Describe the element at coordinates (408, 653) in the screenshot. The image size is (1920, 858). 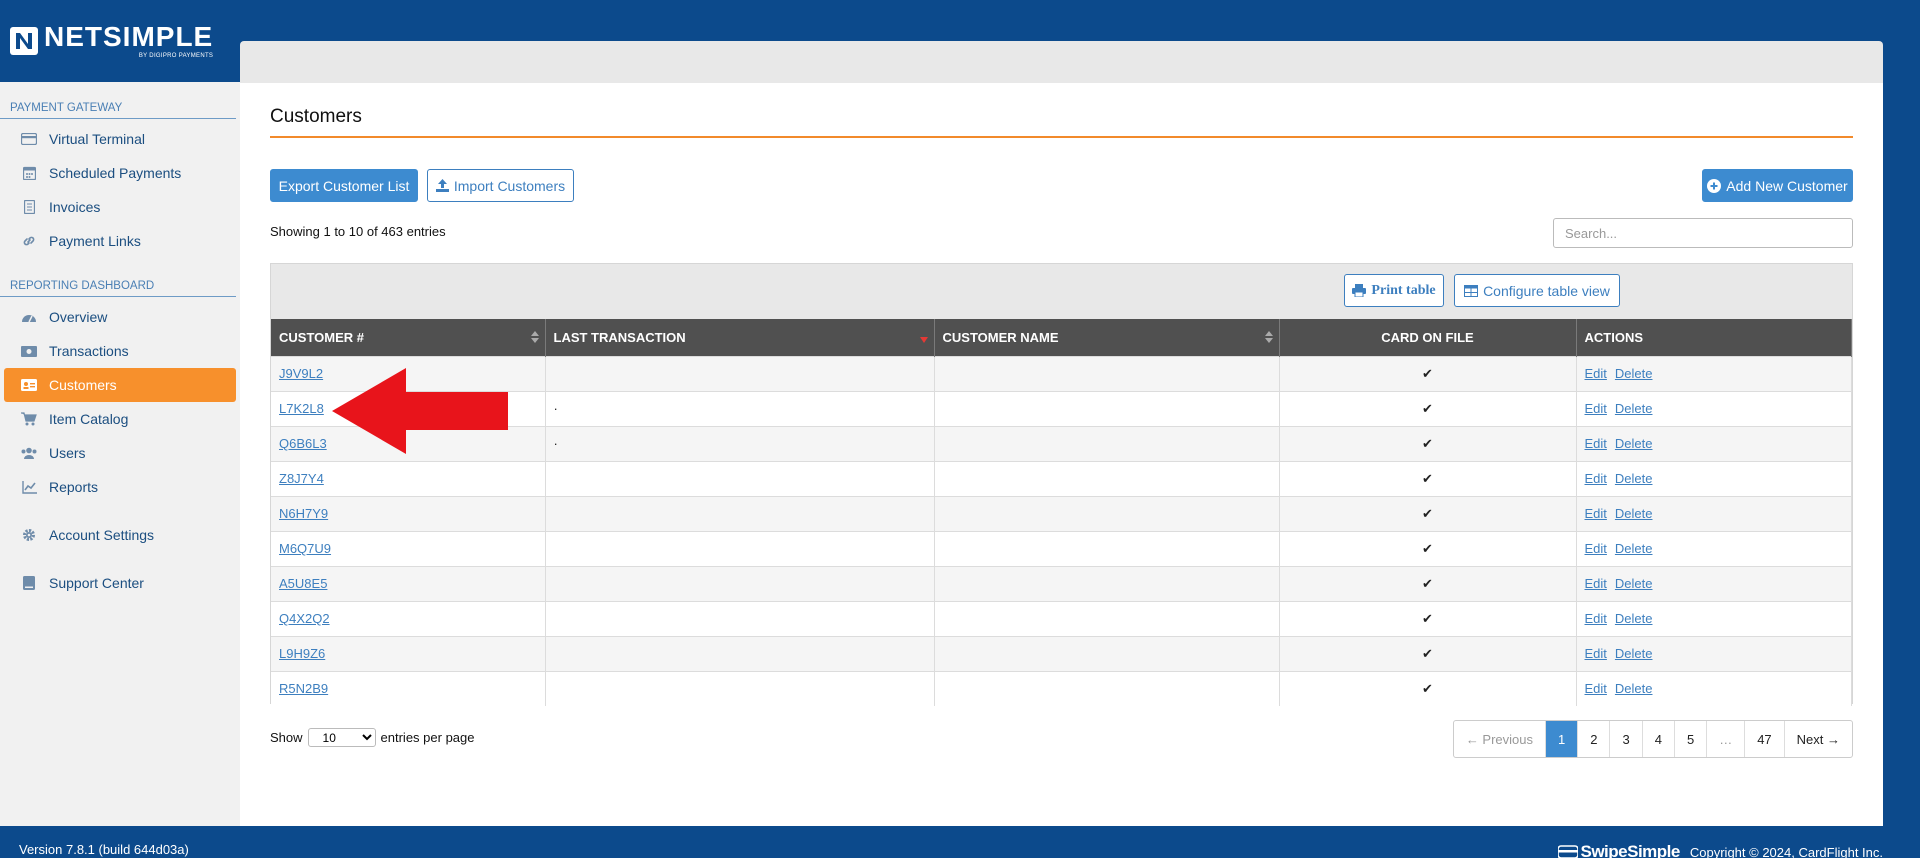
I see `cell-customer-number: L9H9Z6` at that location.